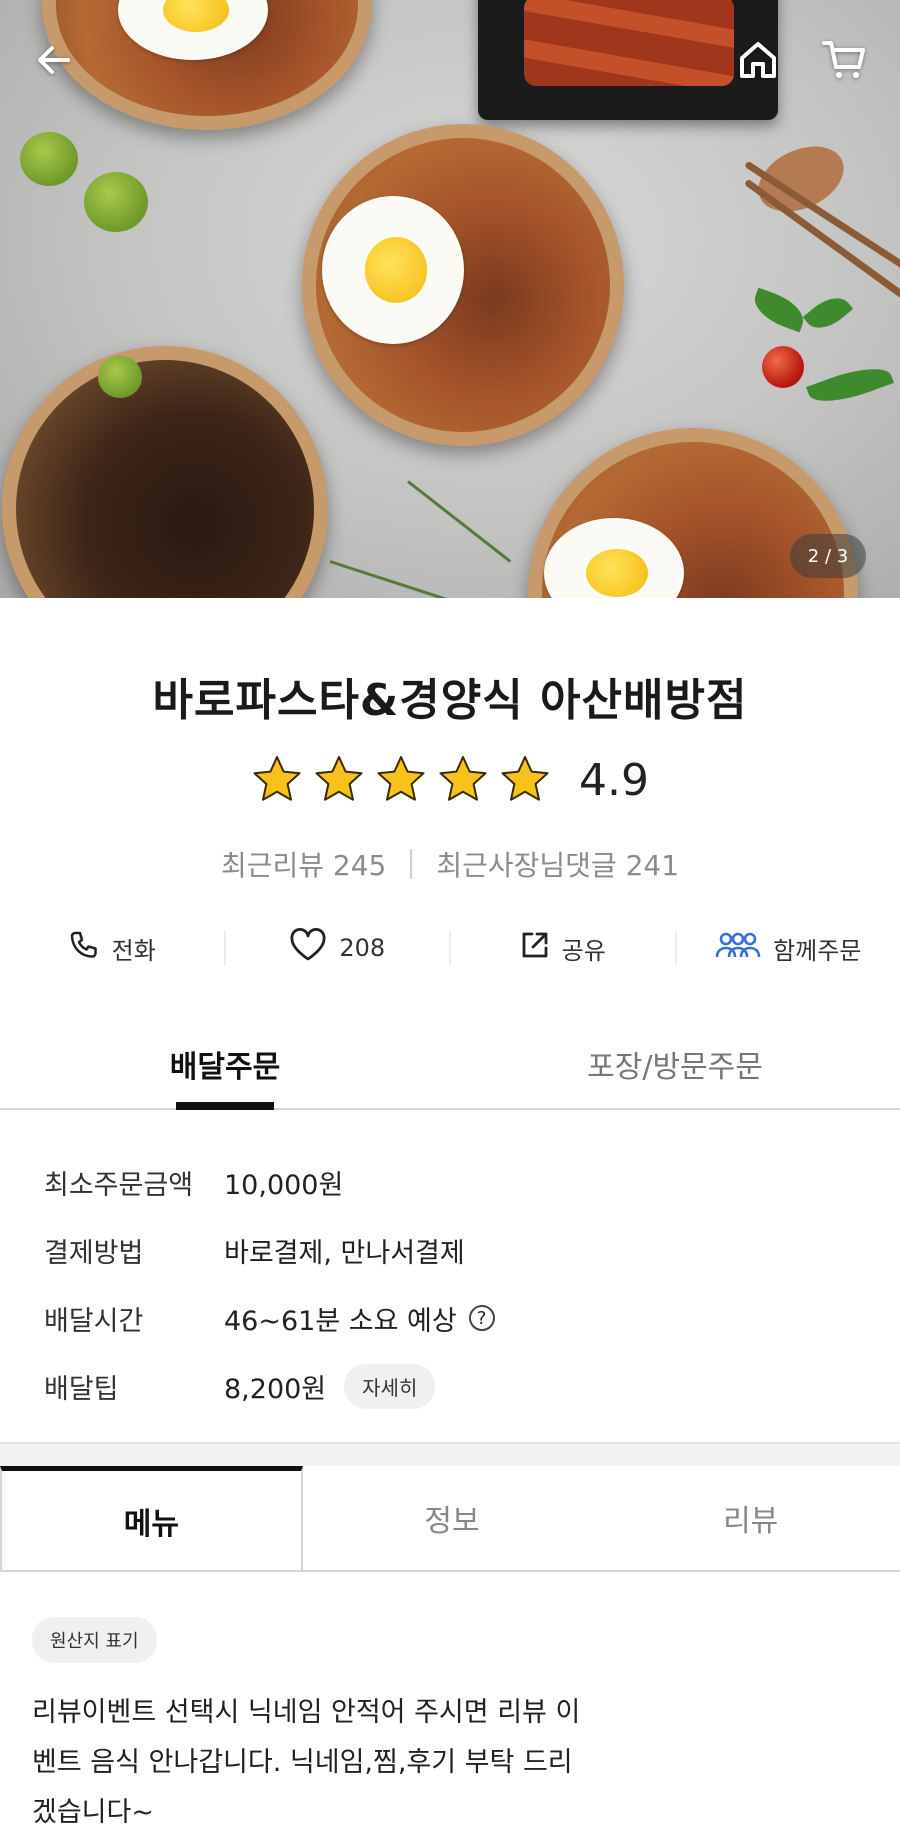 This screenshot has height=1838, width=900. I want to click on share-button: 공유, so click(563, 948).